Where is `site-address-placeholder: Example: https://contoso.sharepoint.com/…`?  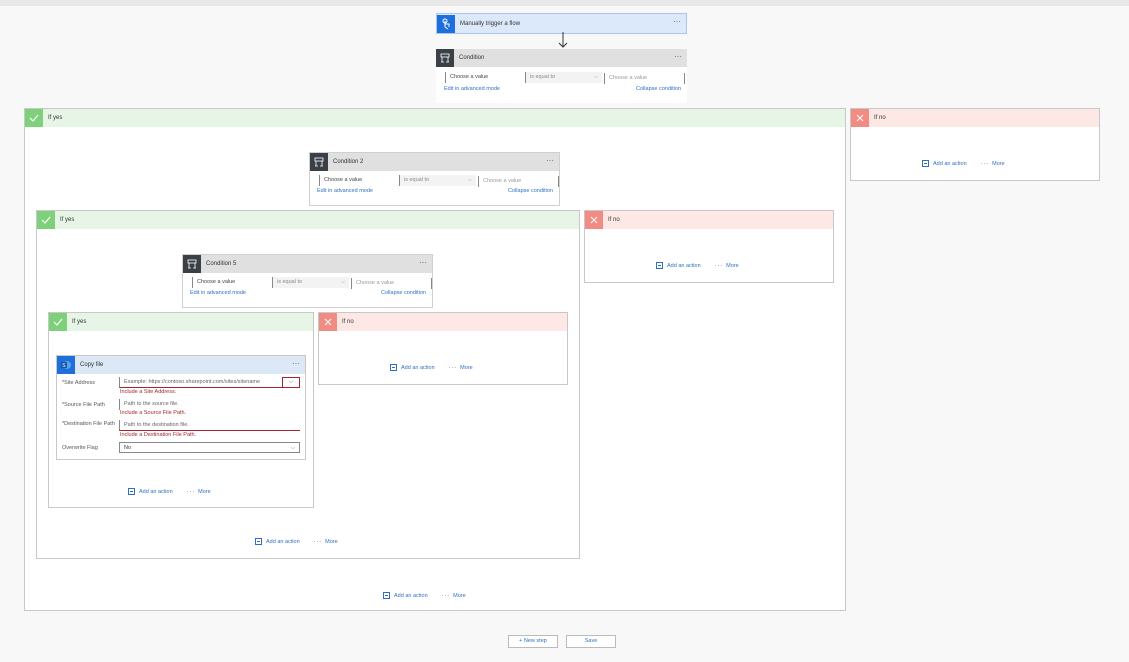
site-address-placeholder: Example: https://contoso.sharepoint.com/… is located at coordinates (192, 382).